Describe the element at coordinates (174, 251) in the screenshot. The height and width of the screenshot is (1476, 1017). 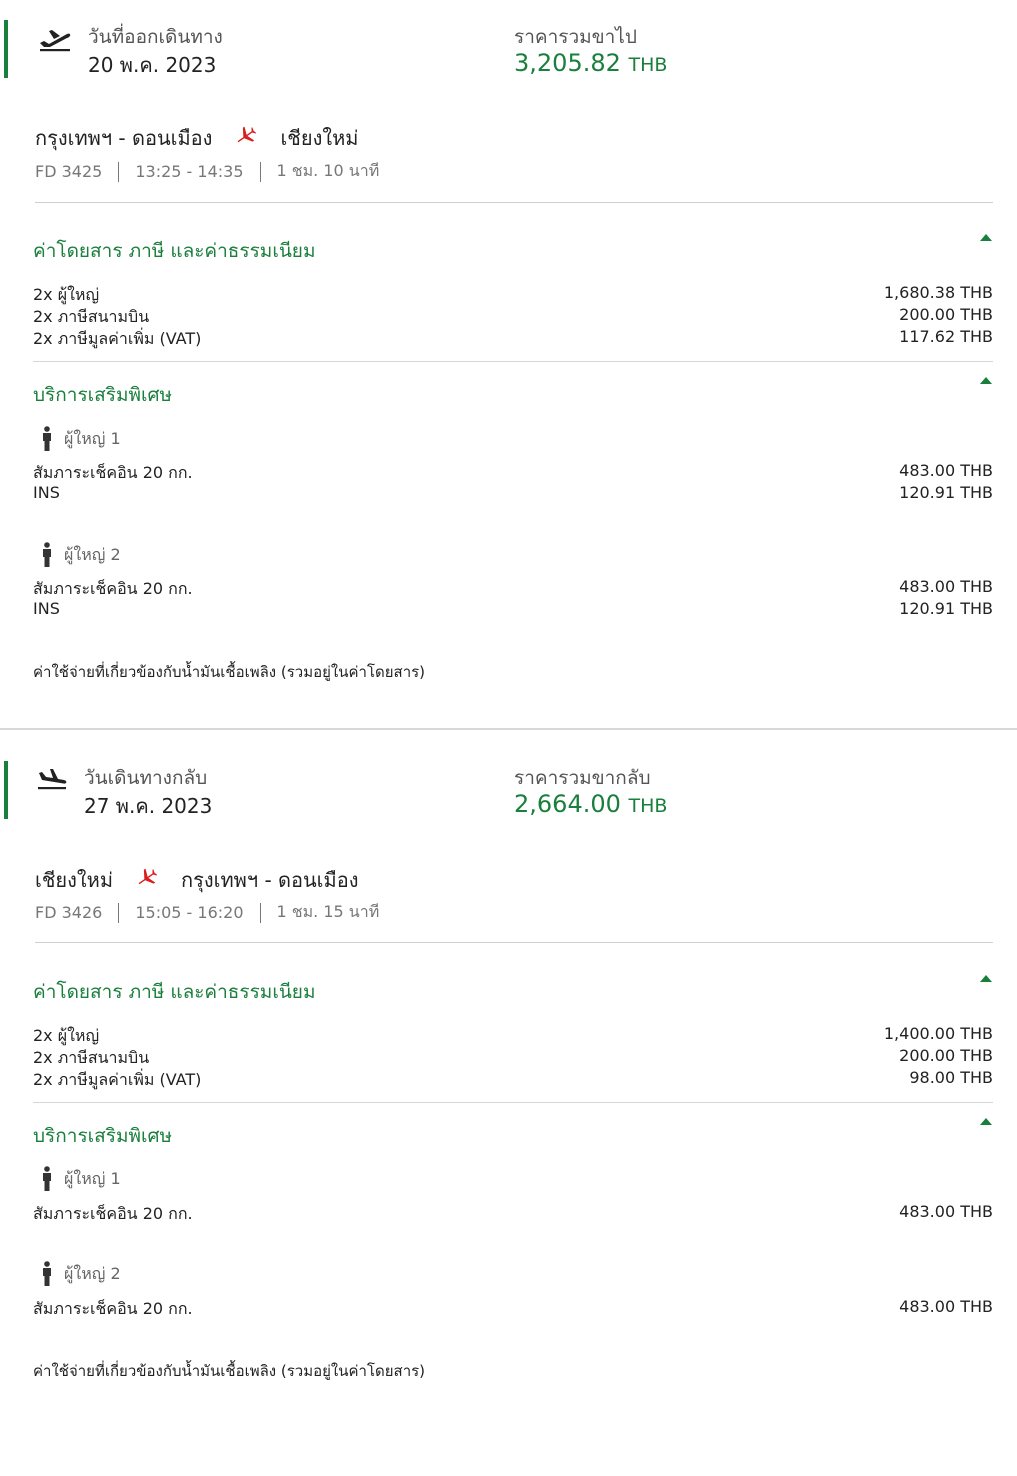
I see `outbound-fares-title: ค่าโดยสาร ภาษี และค่าธรรมเนียม` at that location.